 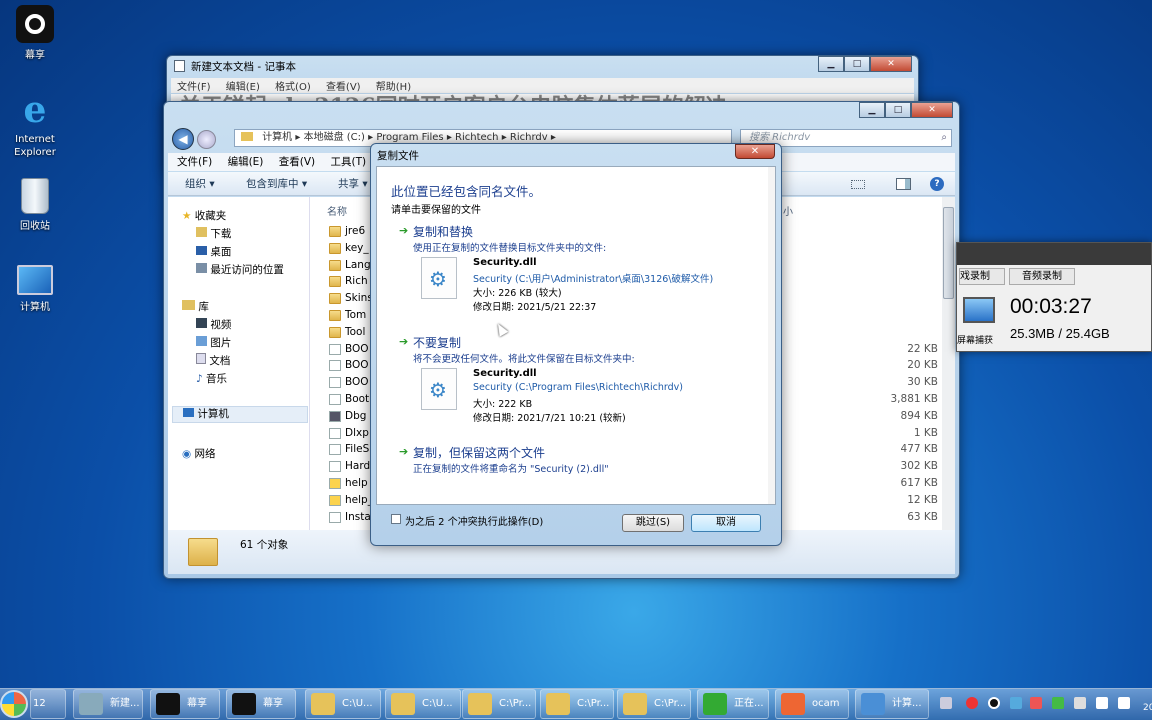 I want to click on back-button: ◀, so click(x=183, y=139).